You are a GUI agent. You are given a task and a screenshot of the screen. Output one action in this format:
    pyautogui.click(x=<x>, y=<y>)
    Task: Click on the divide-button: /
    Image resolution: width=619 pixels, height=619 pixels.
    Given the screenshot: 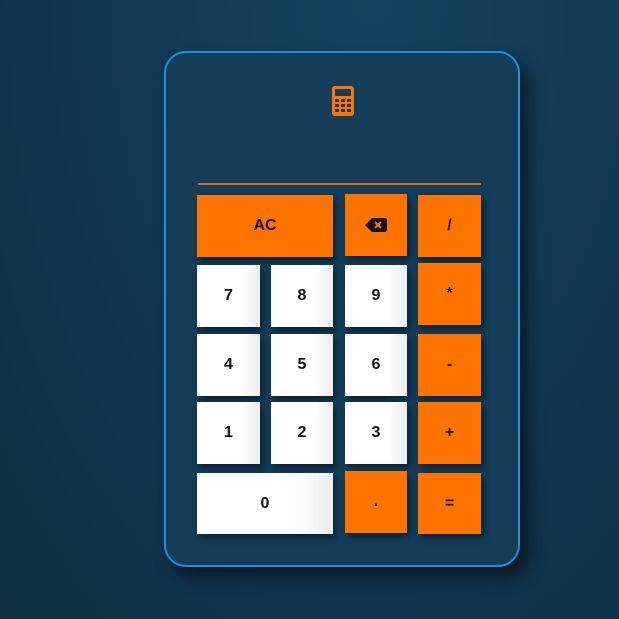 What is the action you would take?
    pyautogui.click(x=449, y=226)
    